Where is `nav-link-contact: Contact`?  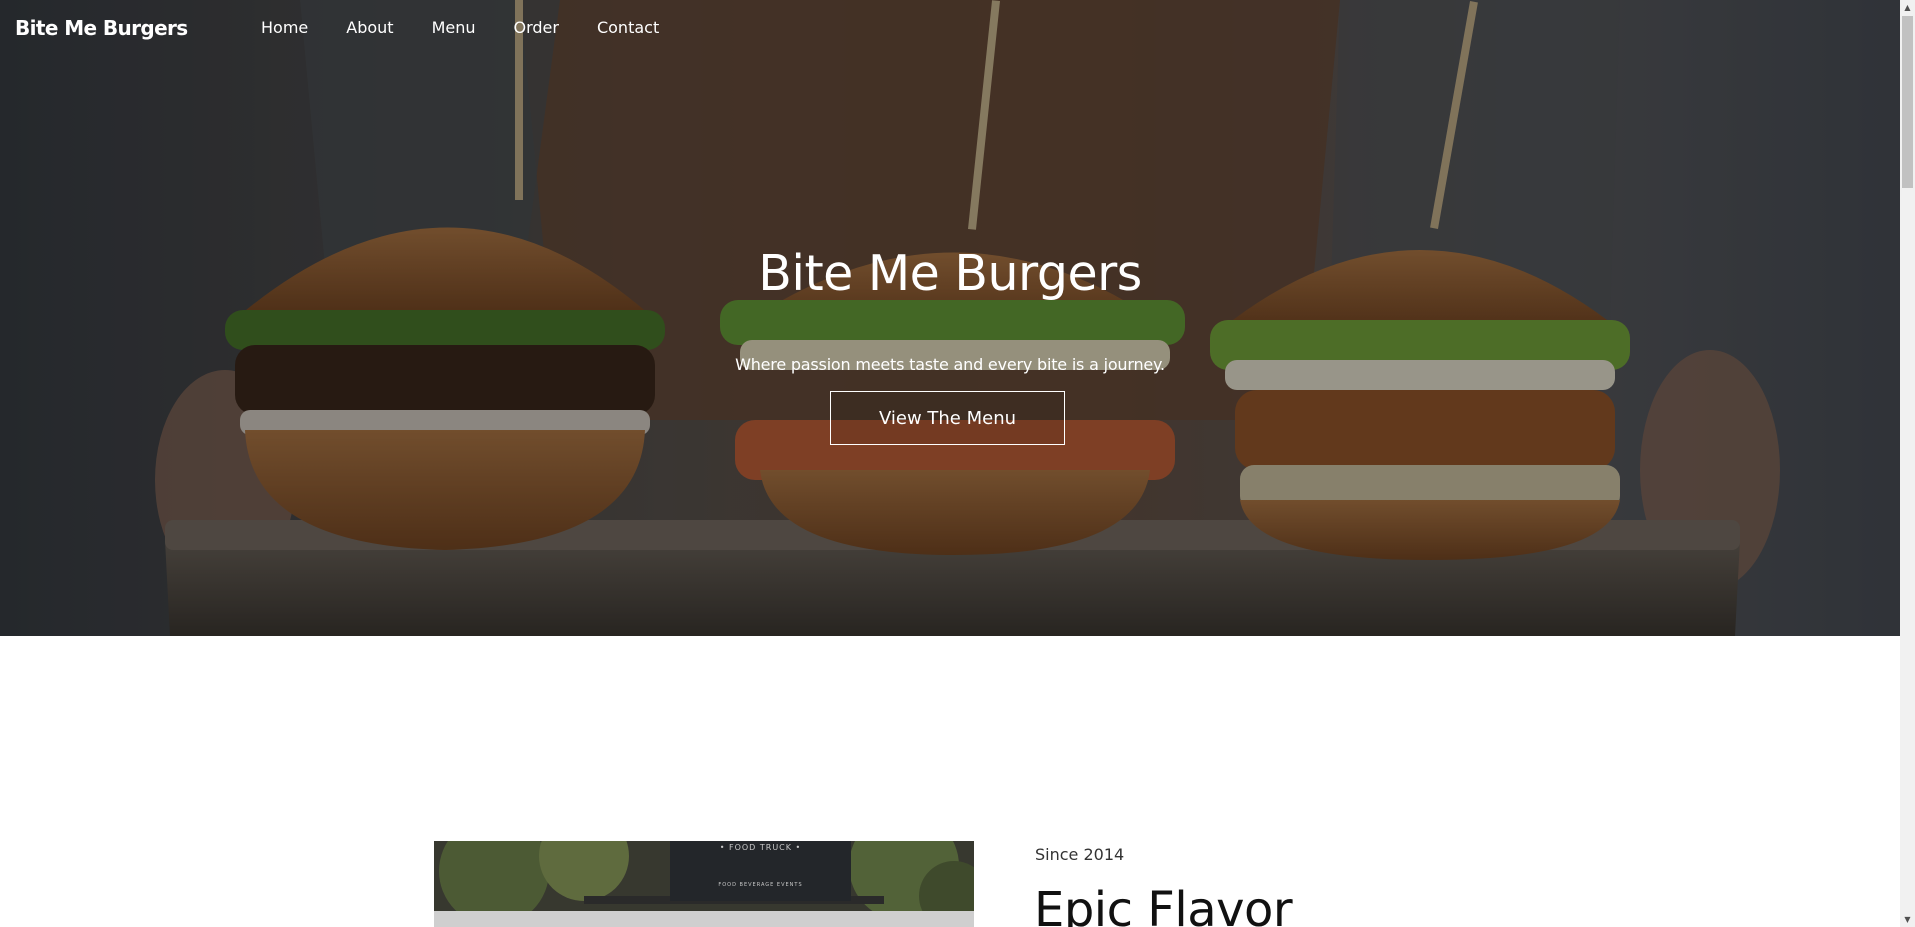
nav-link-contact: Contact is located at coordinates (628, 27).